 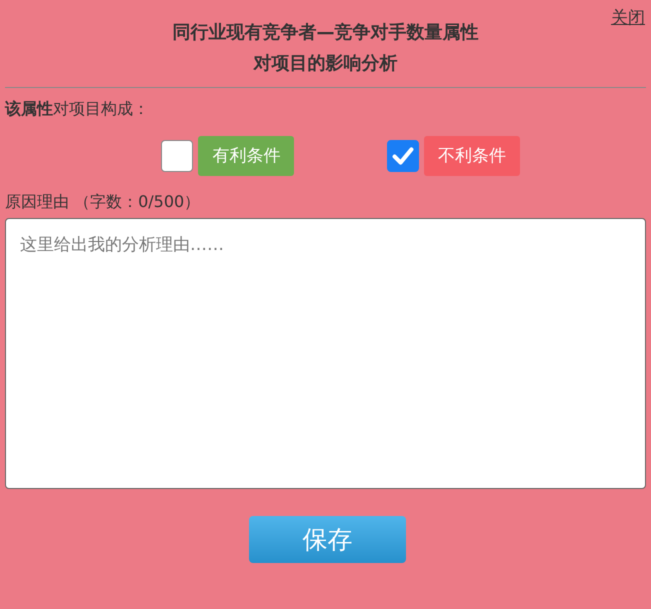 I want to click on reason-label: 原因理由 （字数：0/500）, so click(x=102, y=202).